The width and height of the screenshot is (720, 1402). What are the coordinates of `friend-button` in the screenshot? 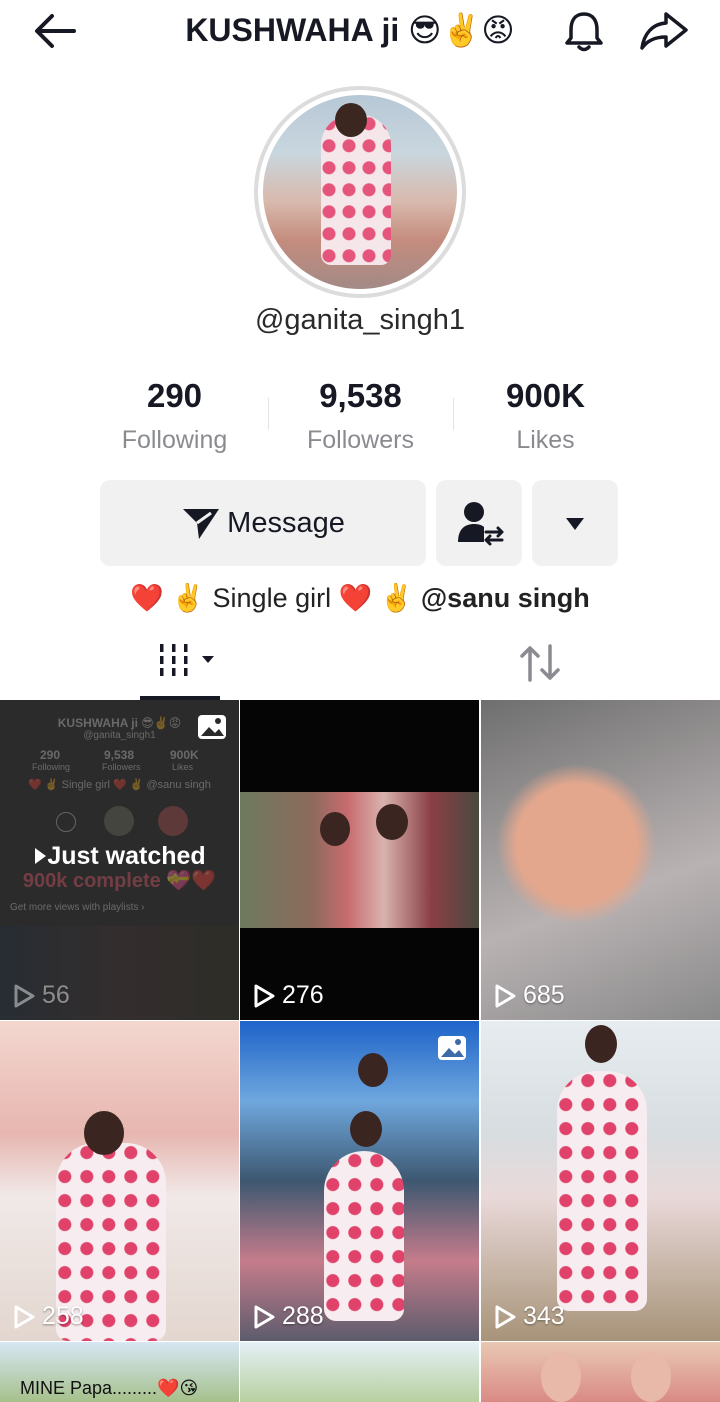 It's located at (479, 523).